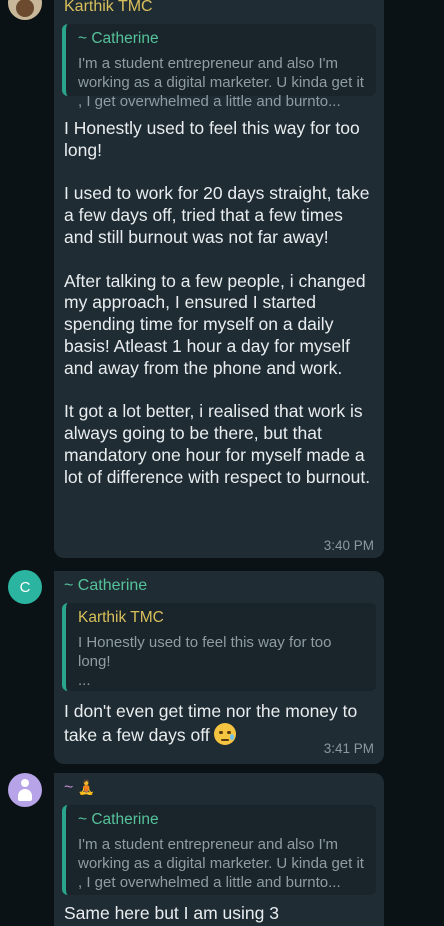 The width and height of the screenshot is (444, 926). Describe the element at coordinates (121, 617) in the screenshot. I see `quoted-sender-name: Karthik TMC` at that location.